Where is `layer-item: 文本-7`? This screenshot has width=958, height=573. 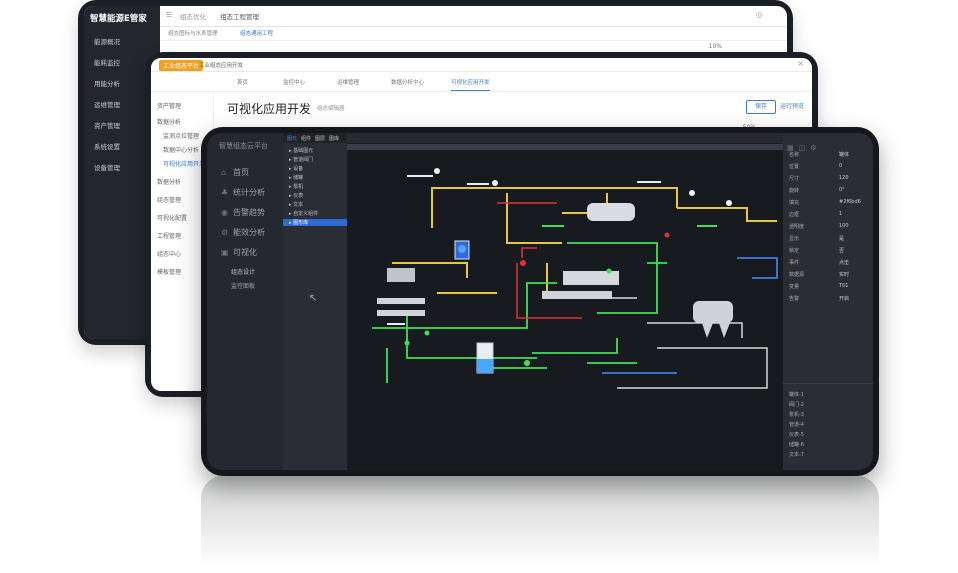
layer-item: 文本-7 is located at coordinates (796, 454).